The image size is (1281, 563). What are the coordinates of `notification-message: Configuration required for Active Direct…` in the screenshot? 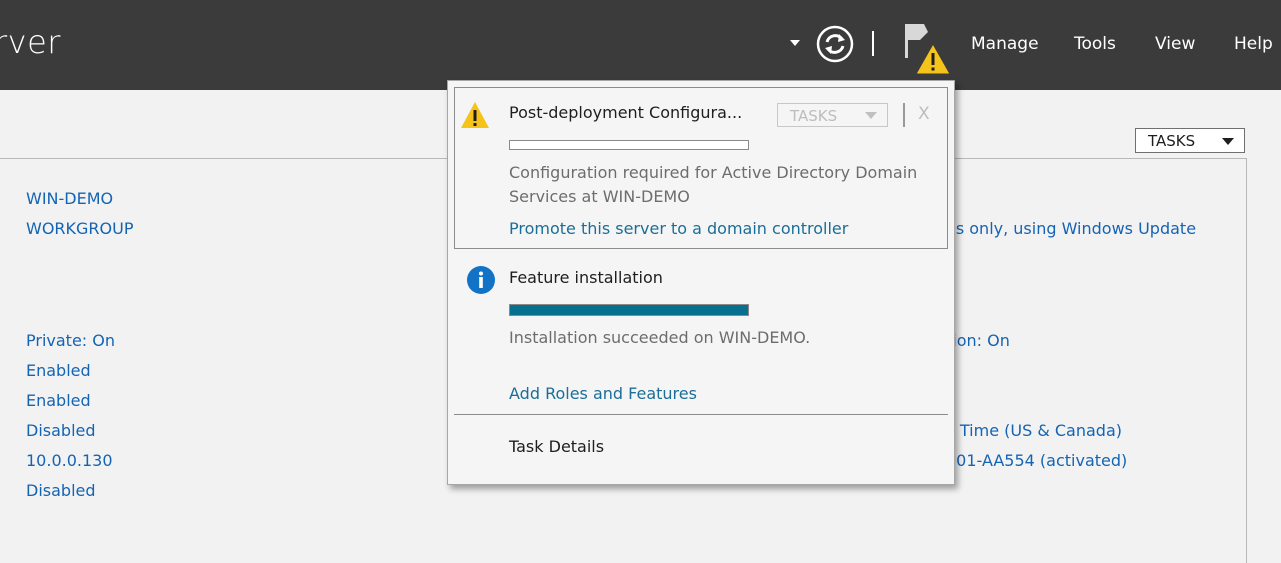 It's located at (713, 184).